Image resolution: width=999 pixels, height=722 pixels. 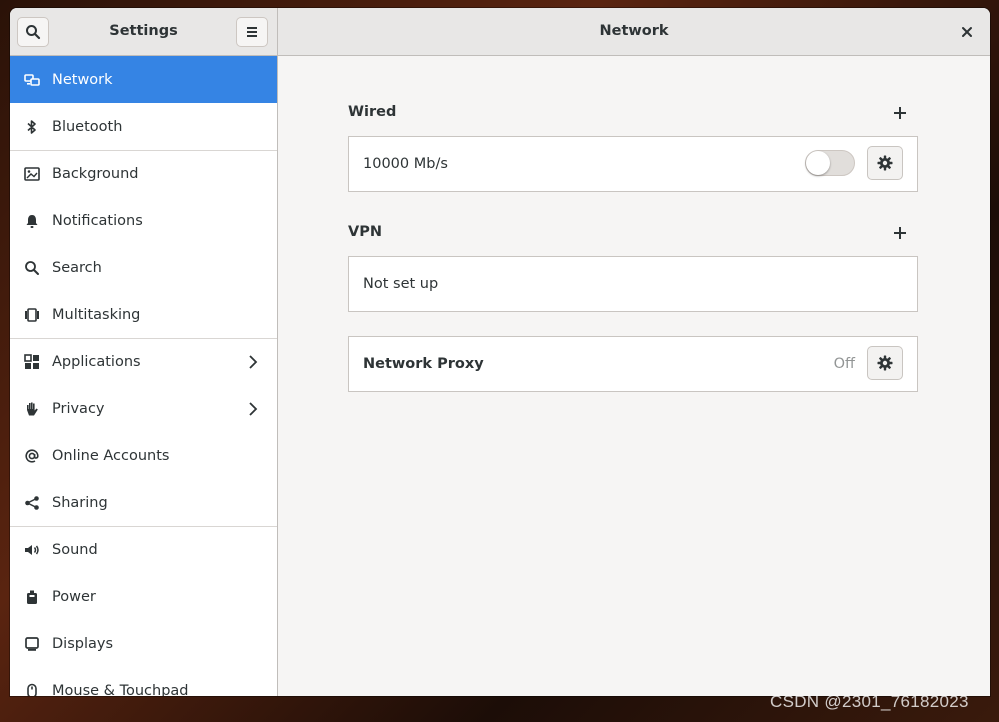 I want to click on network-proxy-label: Network Proxy, so click(x=423, y=364).